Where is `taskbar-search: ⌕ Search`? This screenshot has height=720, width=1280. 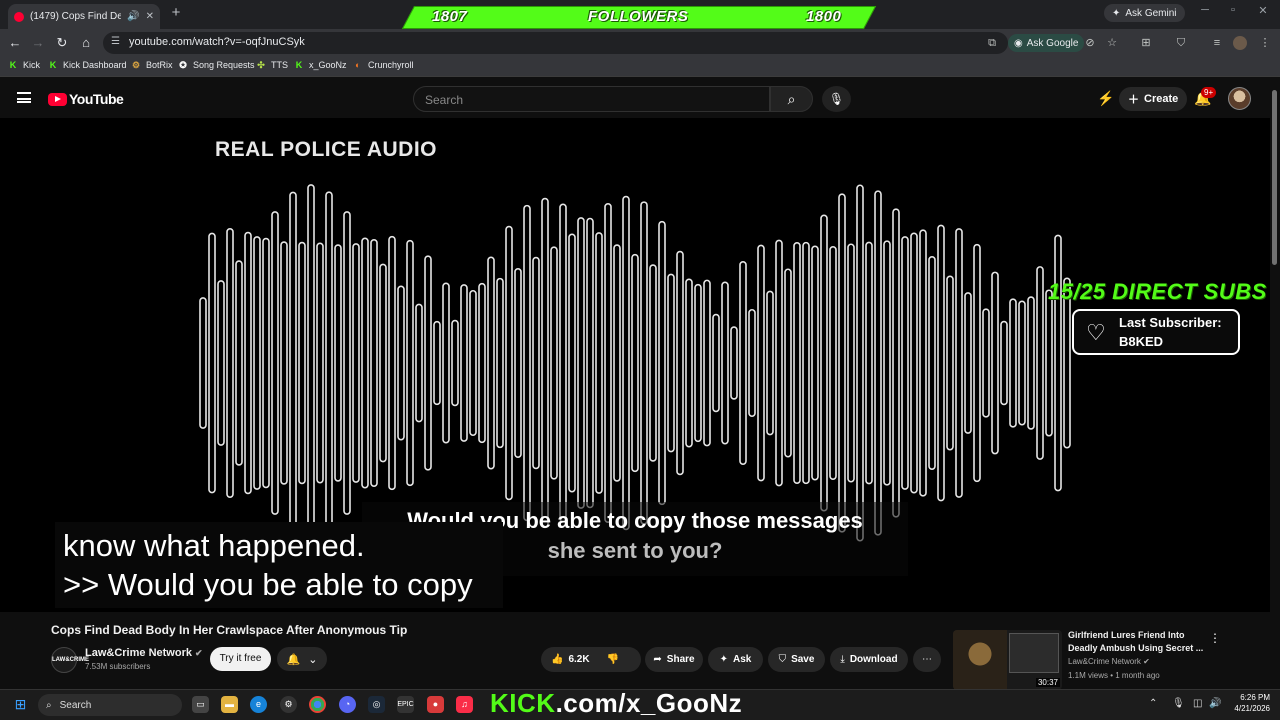
taskbar-search: ⌕ Search is located at coordinates (110, 705).